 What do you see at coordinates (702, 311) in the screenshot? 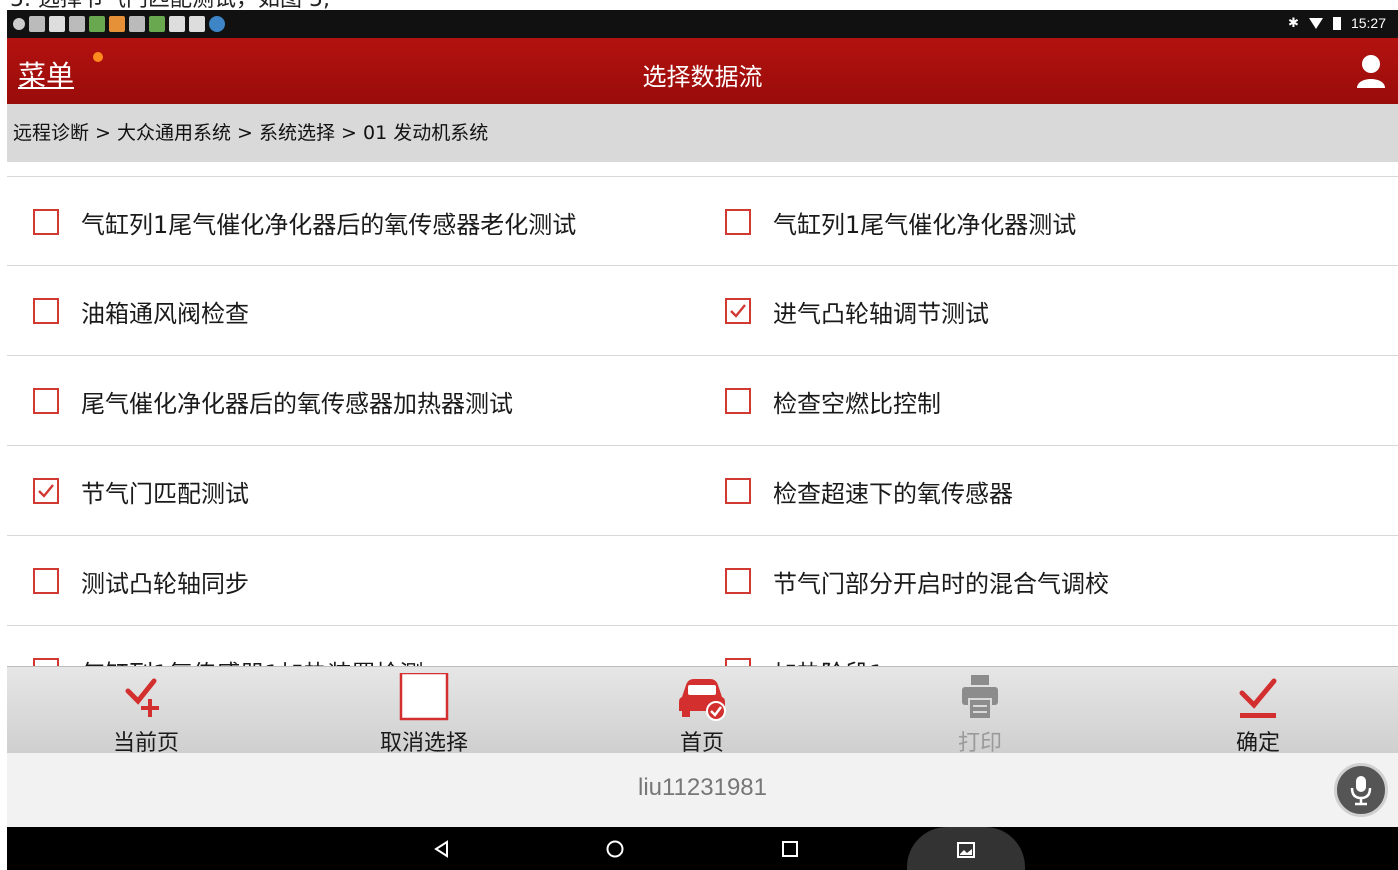
I see `list-row: 油箱通风阀检查 进气凸轮轴调节测试` at bounding box center [702, 311].